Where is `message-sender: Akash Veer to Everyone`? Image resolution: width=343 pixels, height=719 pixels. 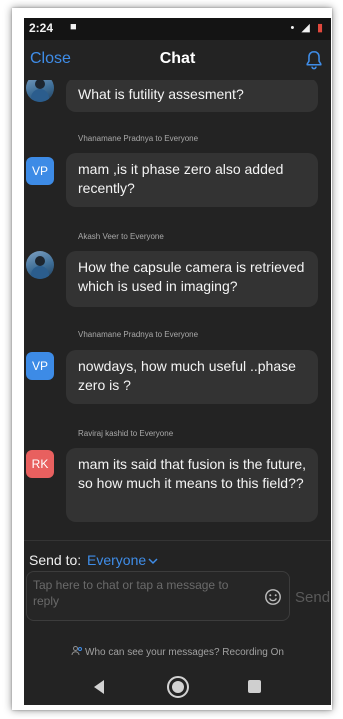 message-sender: Akash Veer to Everyone is located at coordinates (121, 236).